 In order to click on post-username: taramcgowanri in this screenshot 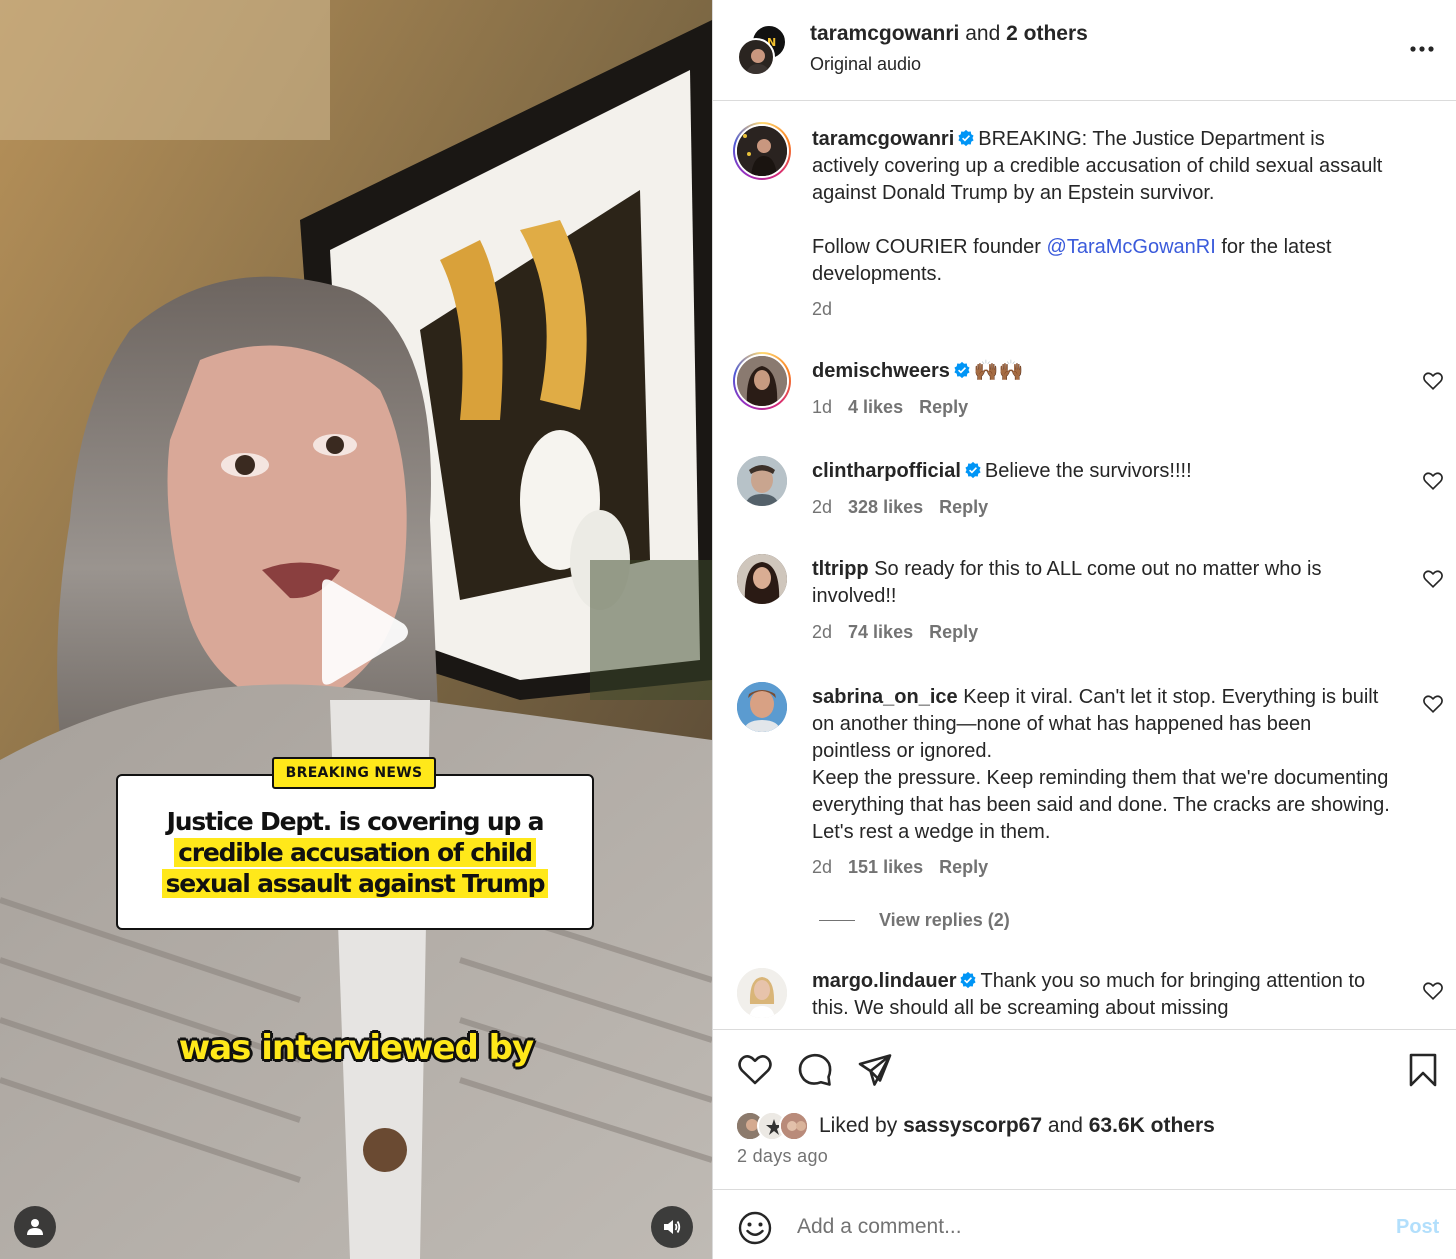, I will do `click(883, 139)`.